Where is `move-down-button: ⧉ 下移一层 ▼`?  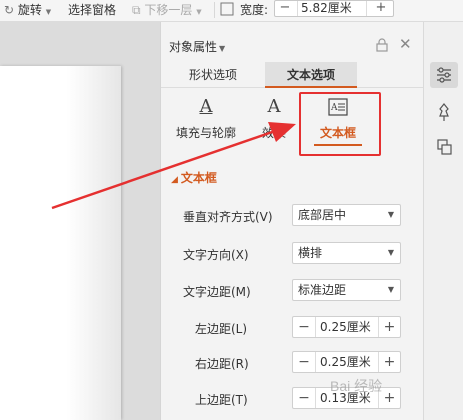
move-down-button: ⧉ 下移一层 ▼ is located at coordinates (167, 10).